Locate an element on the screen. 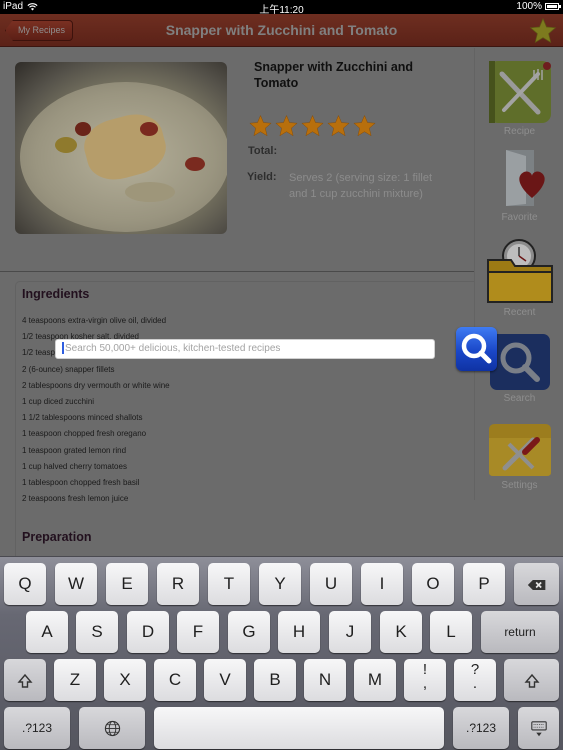  sidebar-item-recipe: Recipe is located at coordinates (519, 98).